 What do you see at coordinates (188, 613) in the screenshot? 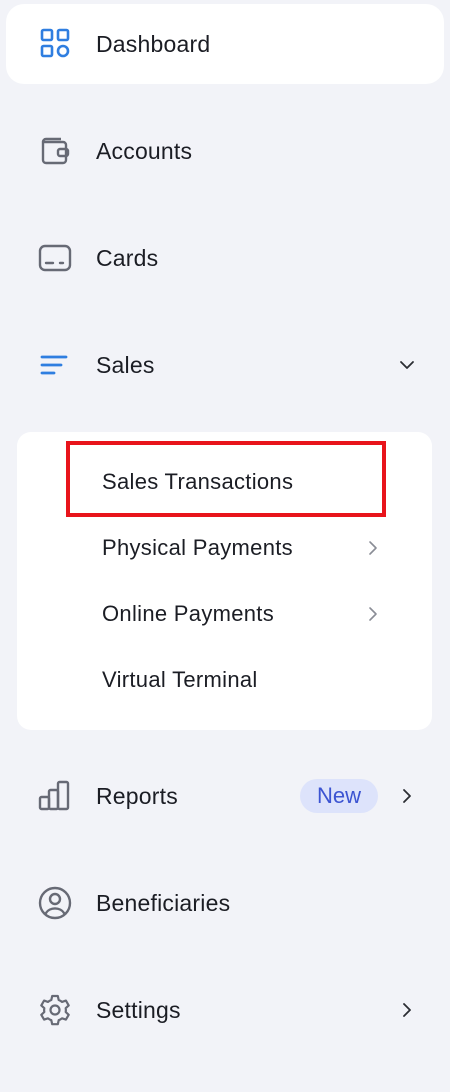
I see `submenu-item-label: Online Payments` at bounding box center [188, 613].